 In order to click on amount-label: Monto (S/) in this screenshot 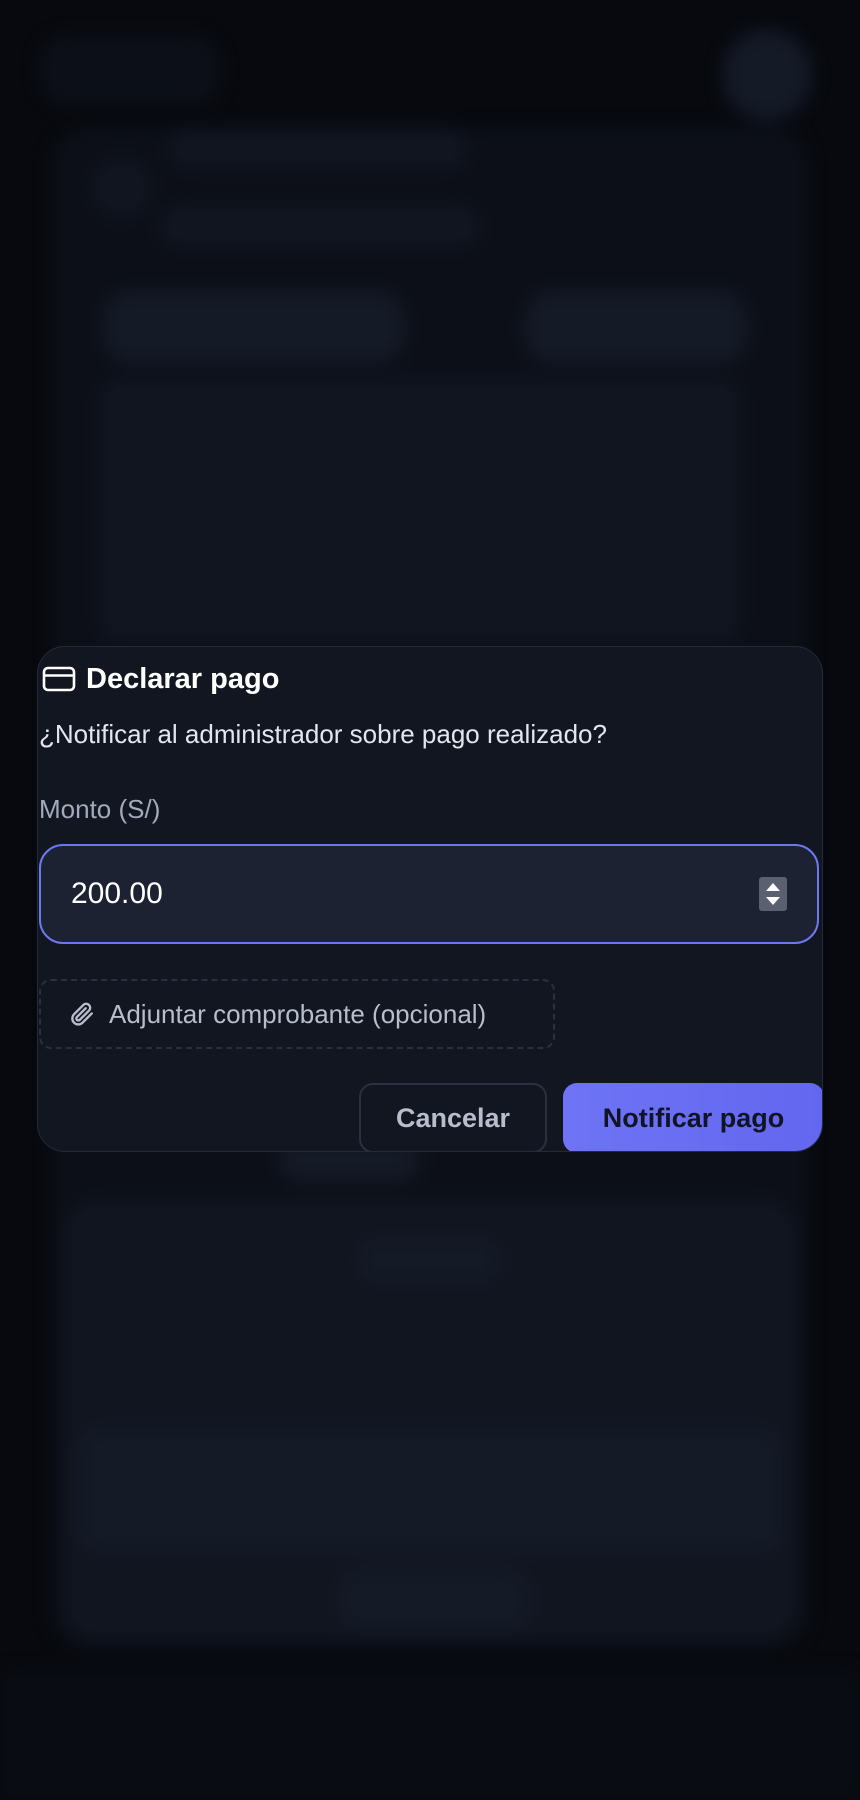, I will do `click(100, 809)`.